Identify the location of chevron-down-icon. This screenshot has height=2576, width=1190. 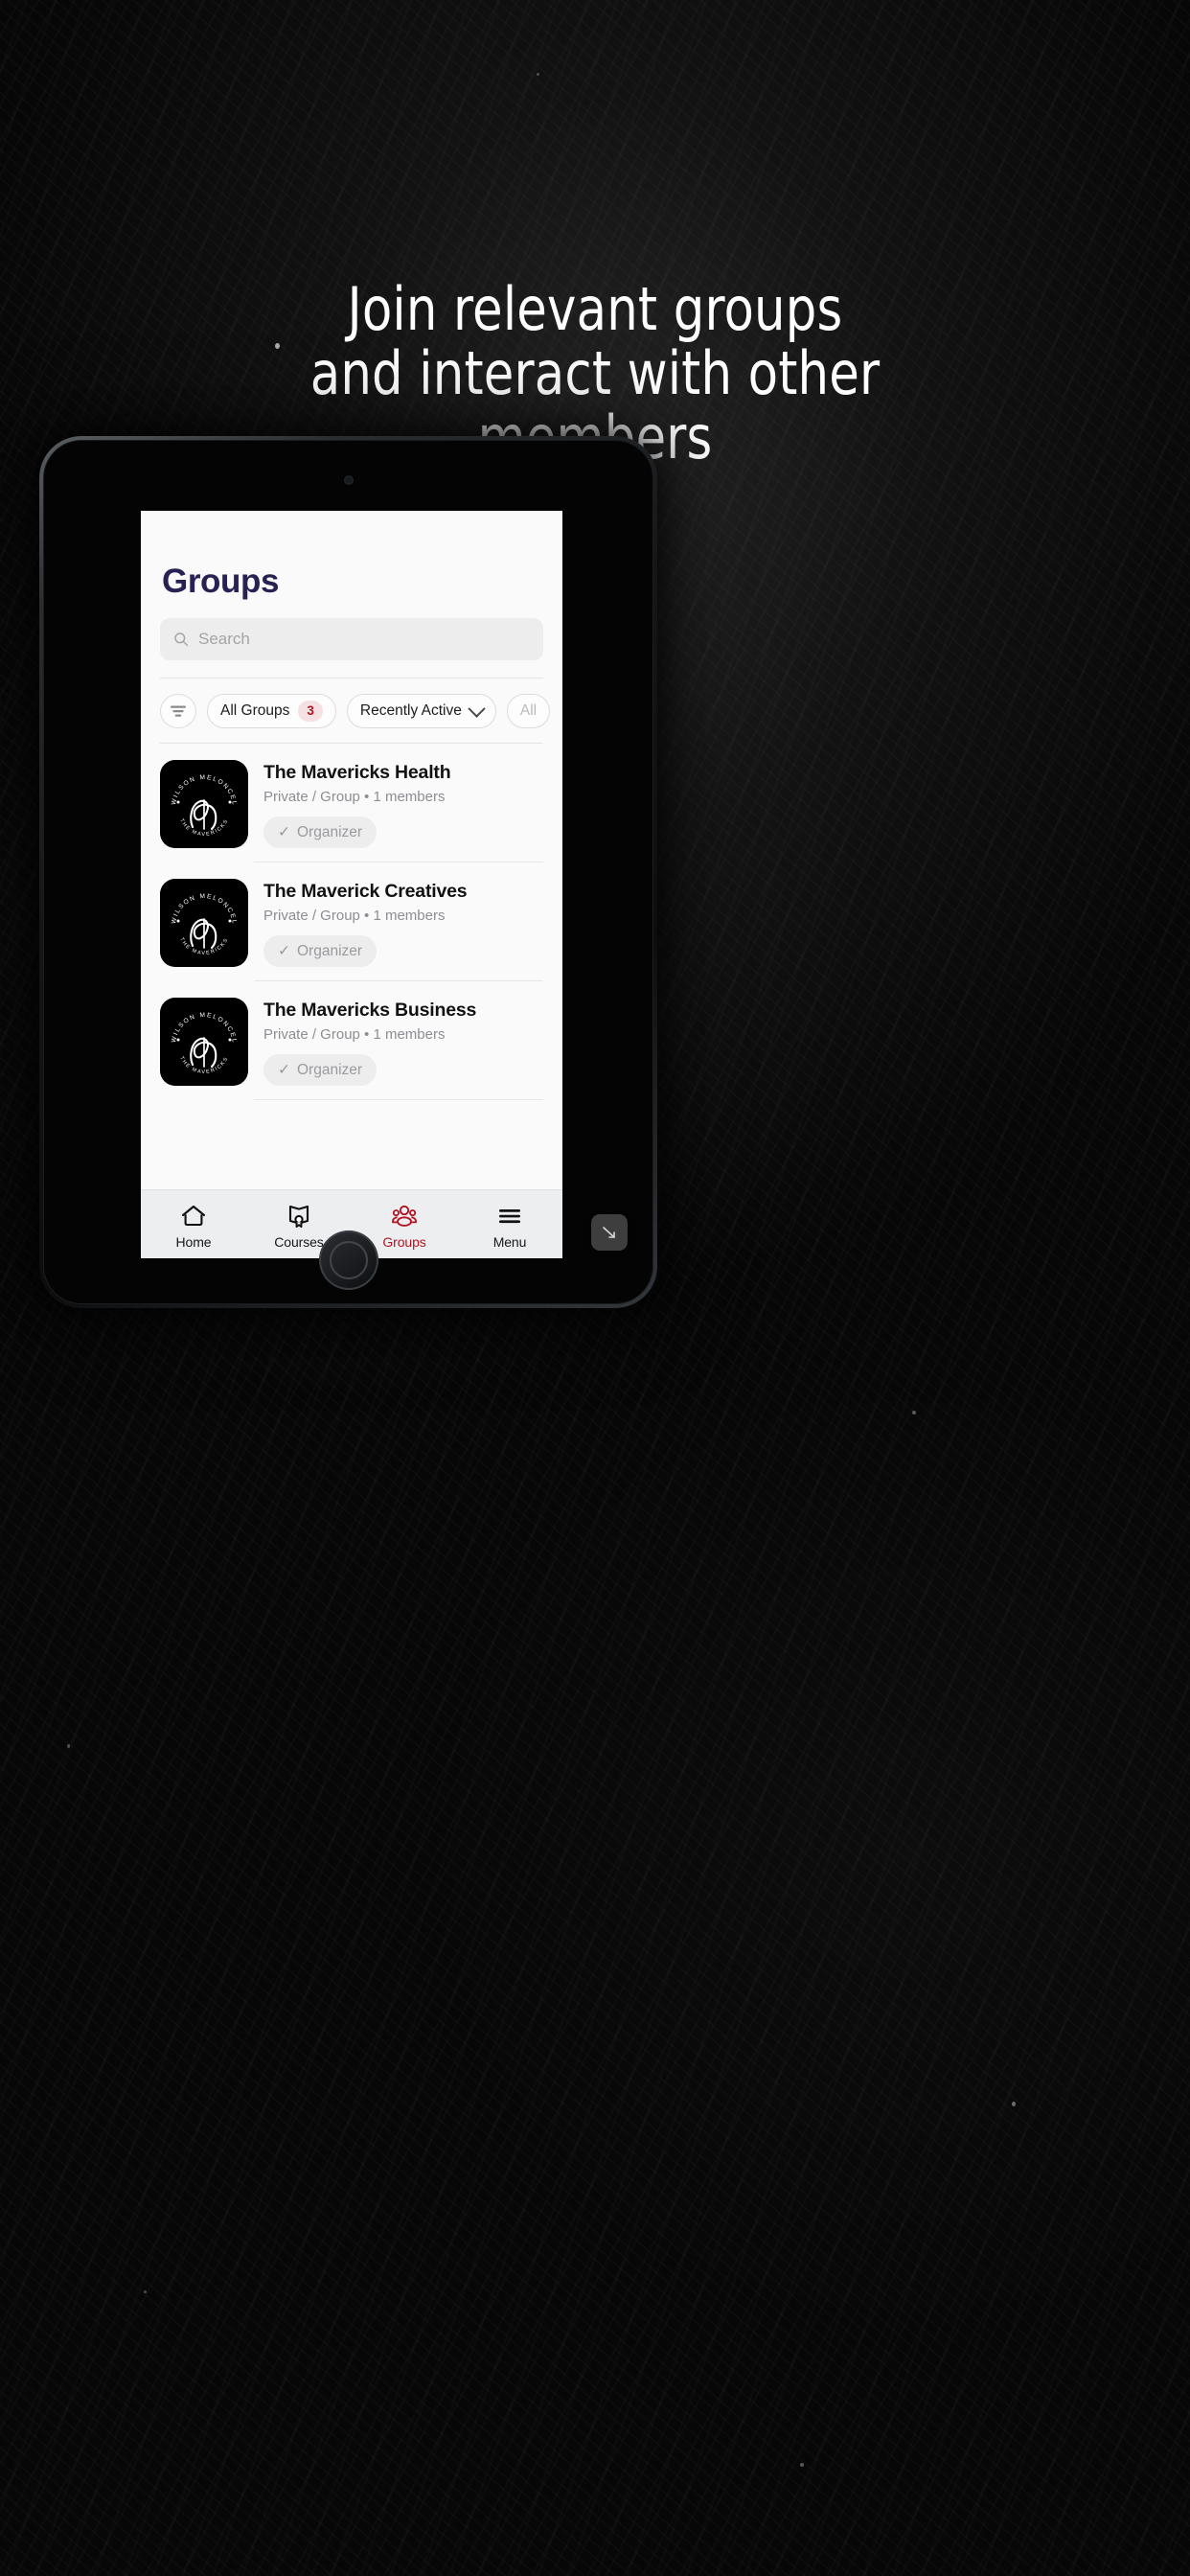
(477, 708).